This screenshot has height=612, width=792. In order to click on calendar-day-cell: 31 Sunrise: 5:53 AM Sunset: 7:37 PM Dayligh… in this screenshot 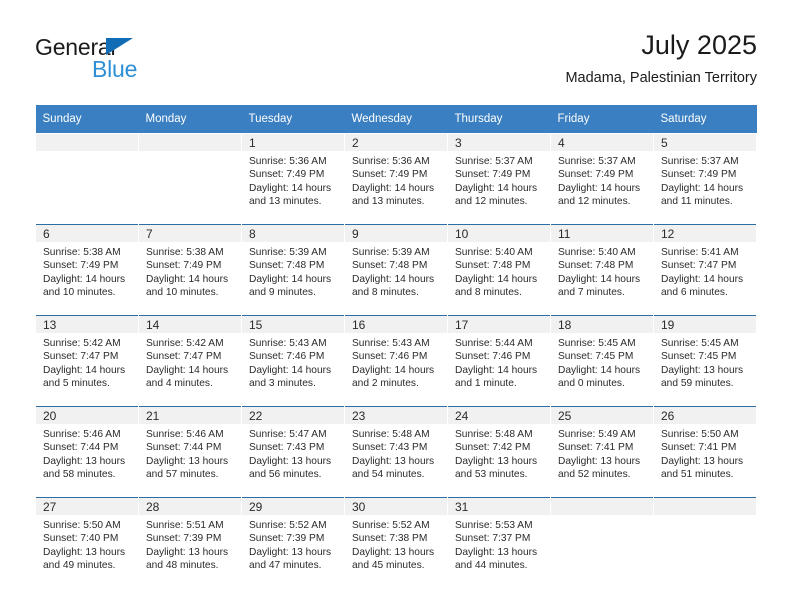, I will do `click(499, 542)`.